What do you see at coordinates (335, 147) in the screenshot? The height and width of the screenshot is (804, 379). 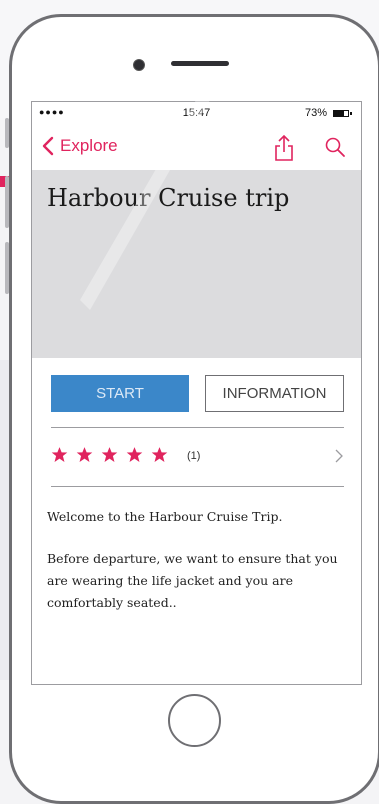 I see `search-icon` at bounding box center [335, 147].